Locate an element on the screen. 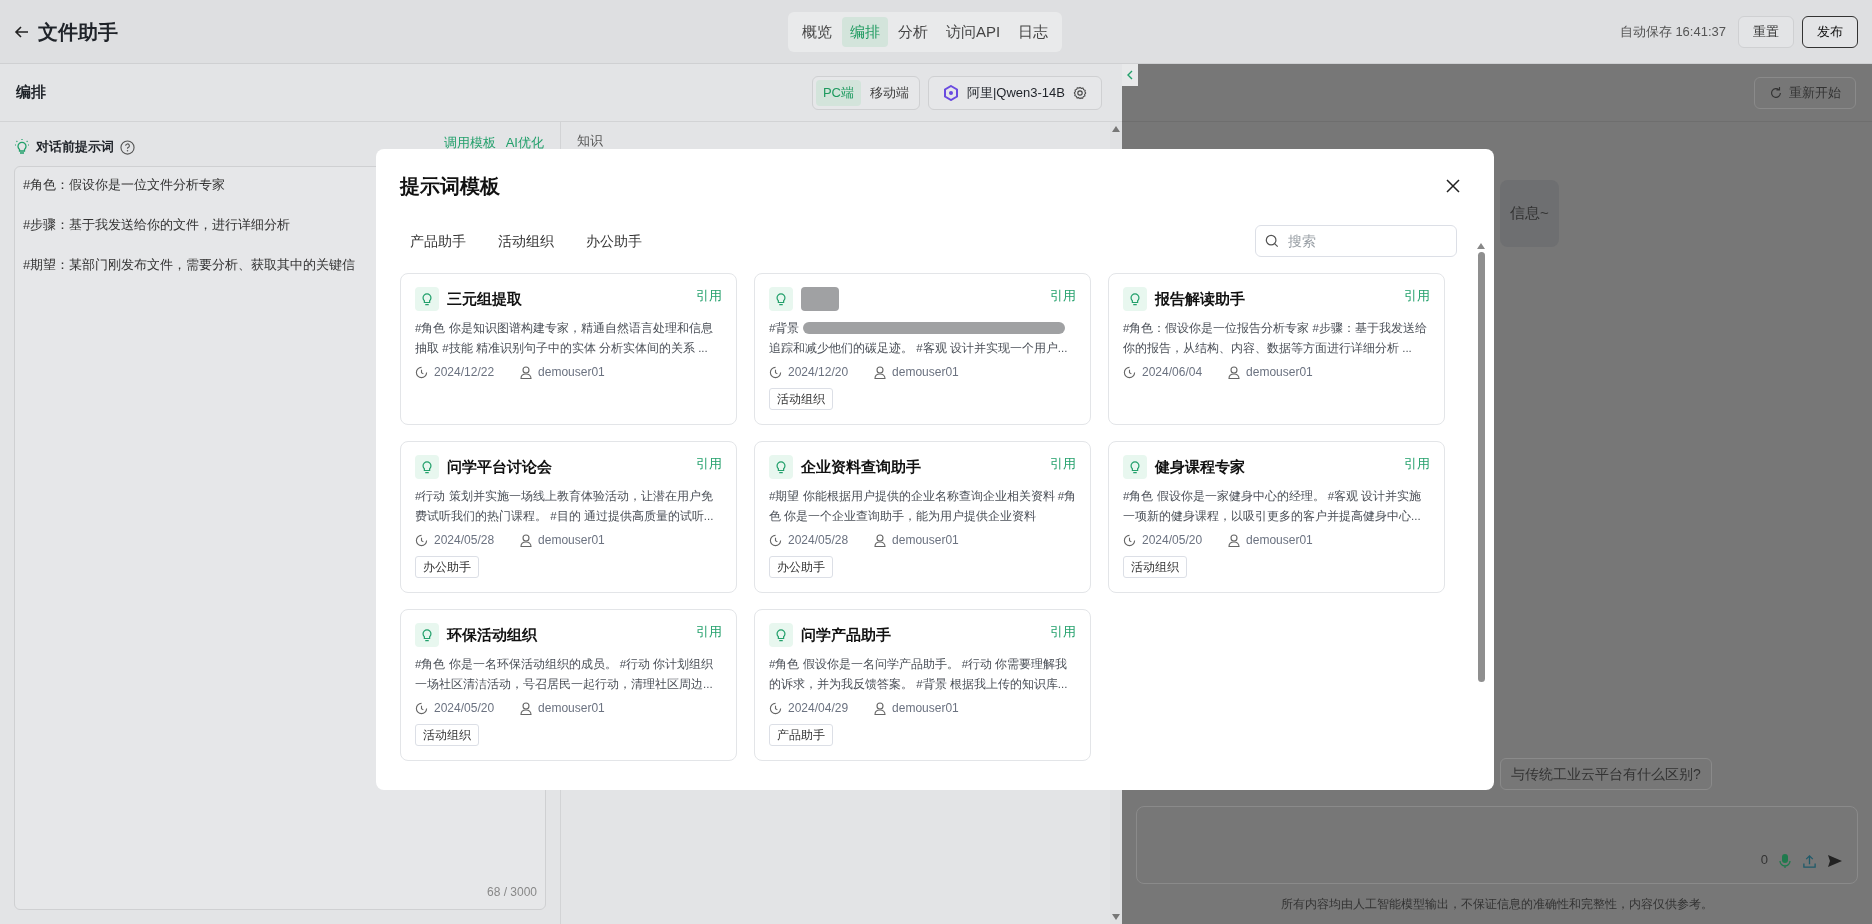 Image resolution: width=1872 pixels, height=924 pixels. model-selector: 阿里|Qwen3-14B is located at coordinates (1014, 92).